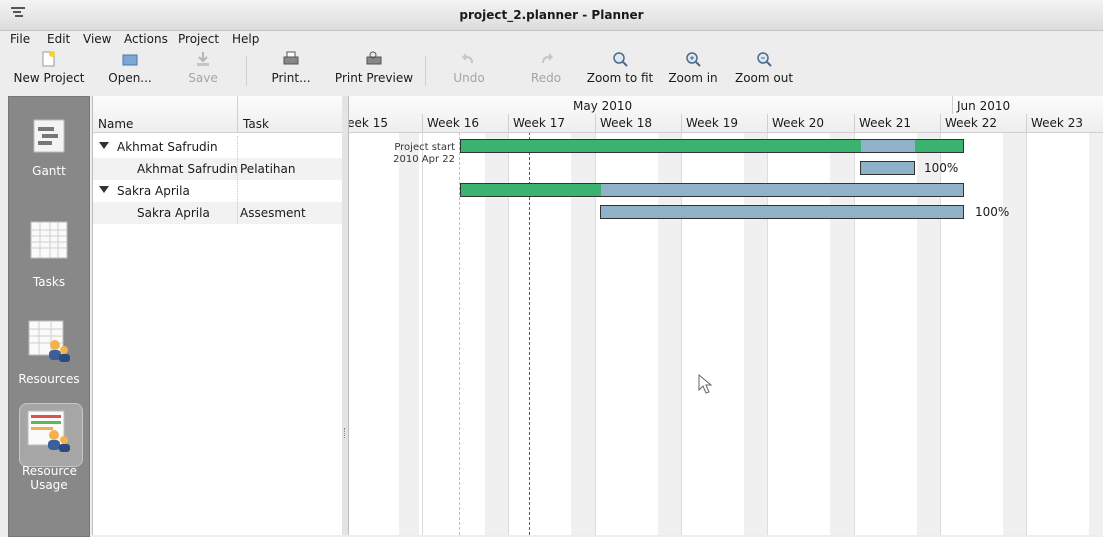  I want to click on save-icon, so click(203, 59).